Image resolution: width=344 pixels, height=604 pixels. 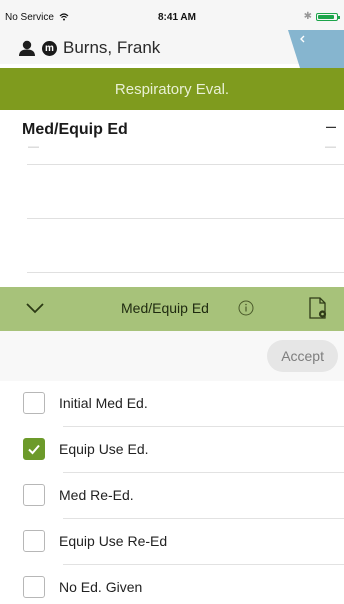 I want to click on accept-area: Accept, so click(x=172, y=356).